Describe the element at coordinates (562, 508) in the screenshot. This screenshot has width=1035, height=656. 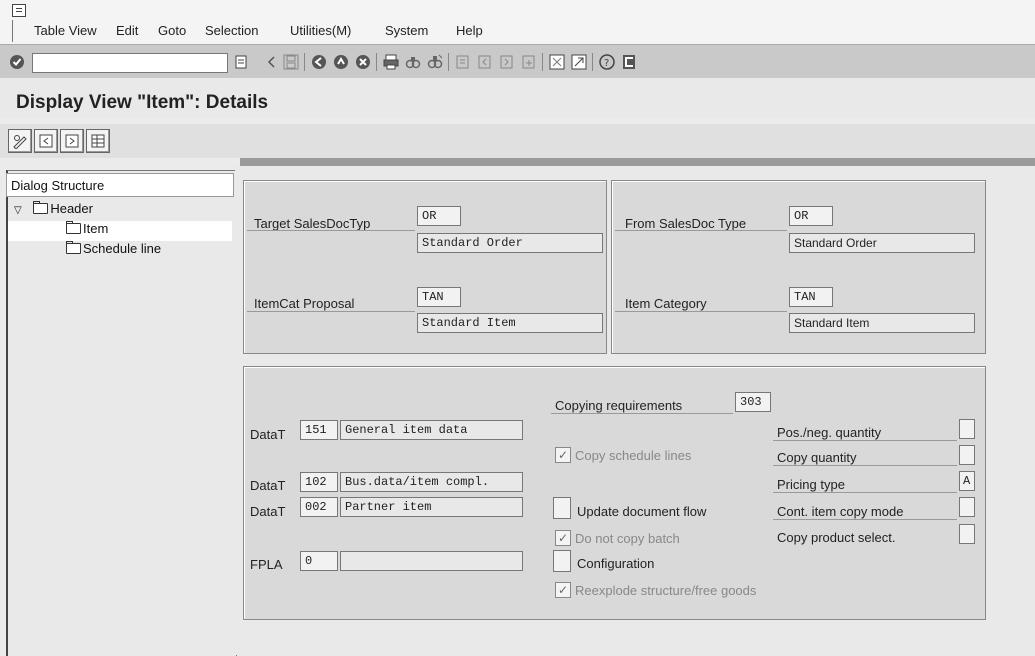
I see `update-document-flow-checkbox` at that location.